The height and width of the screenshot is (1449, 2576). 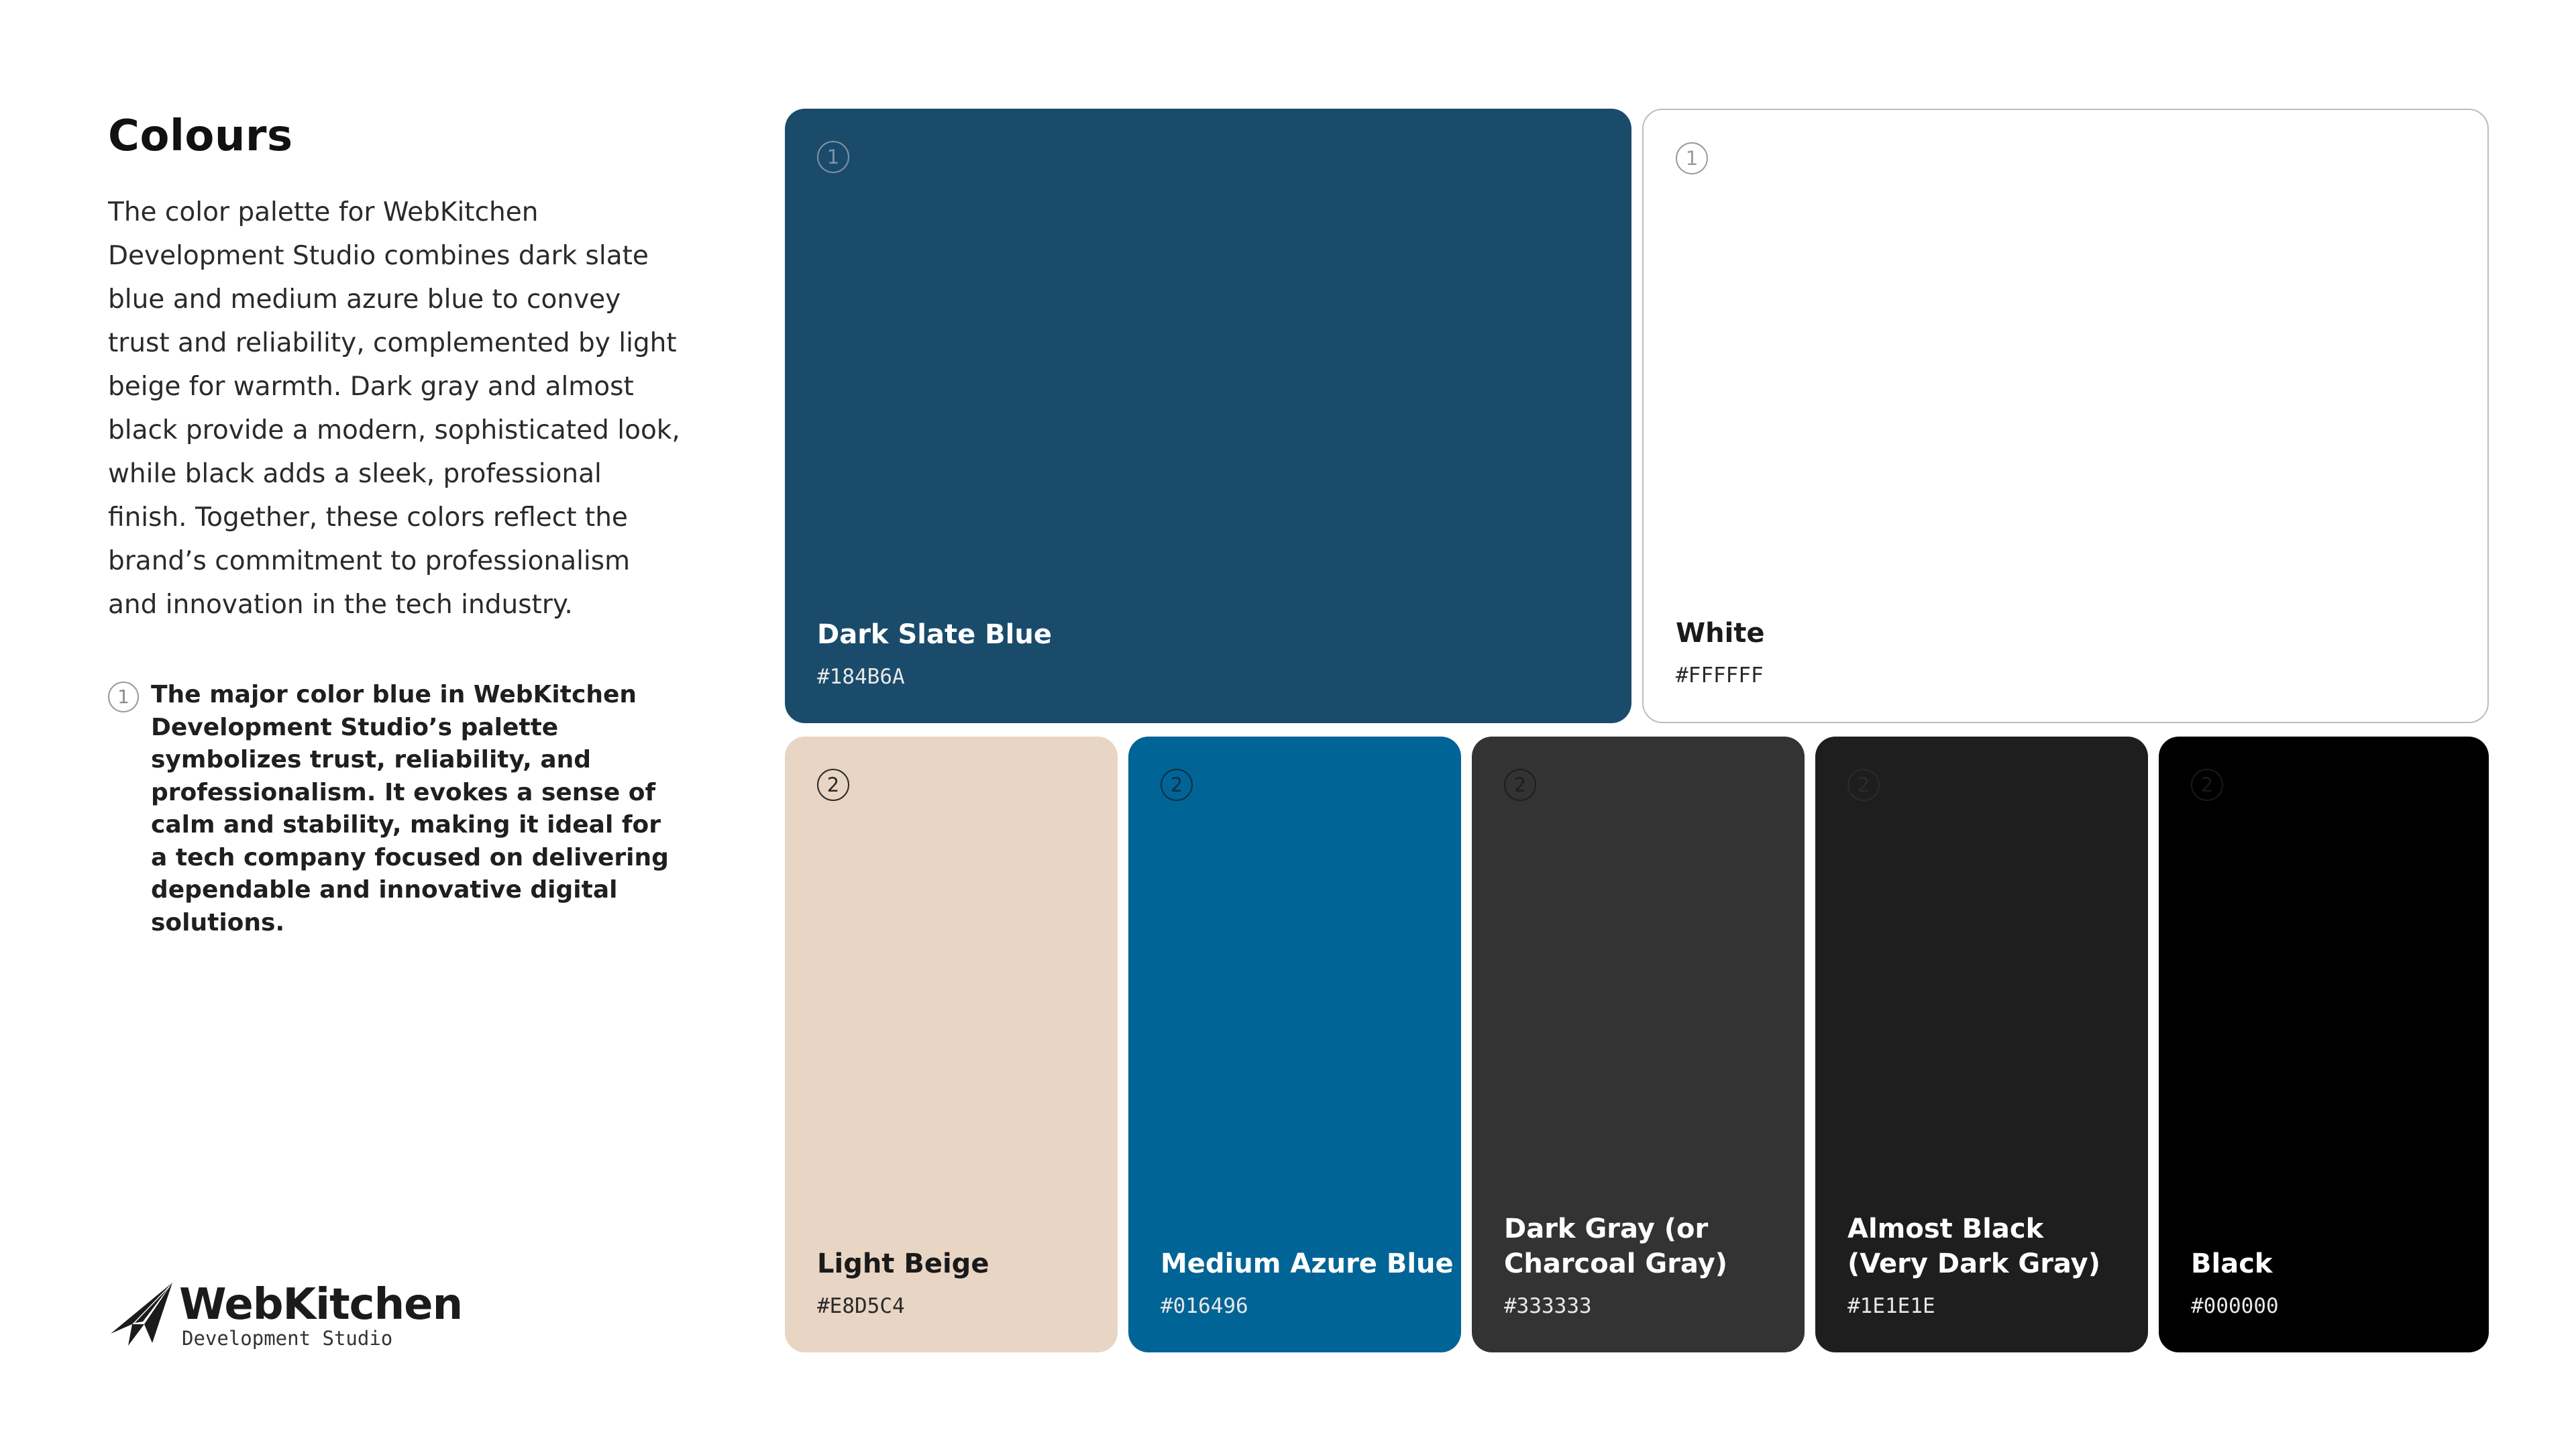 I want to click on swatch-name: Dark Slate Blue, so click(x=934, y=634).